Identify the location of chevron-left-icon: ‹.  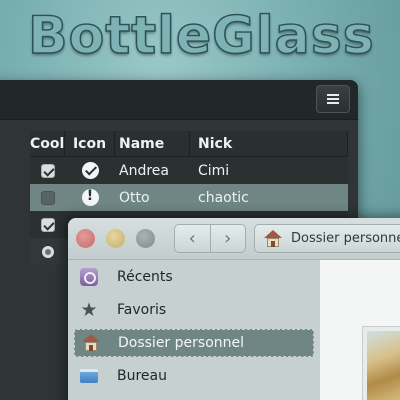
(192, 238).